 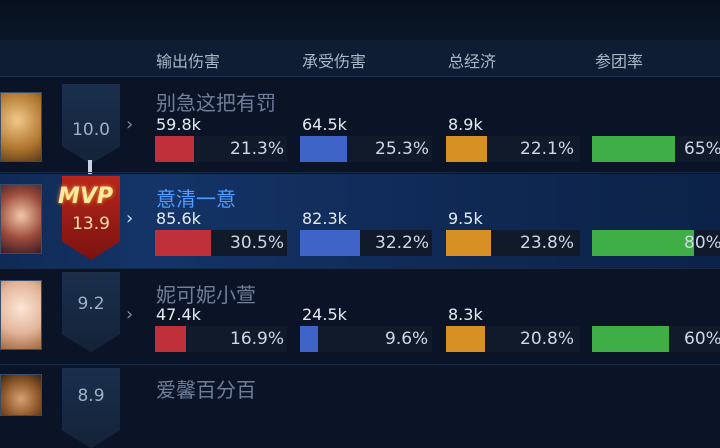 I want to click on stats-header: 输出伤害 承受伤害 总经济 参团率, so click(x=360, y=58).